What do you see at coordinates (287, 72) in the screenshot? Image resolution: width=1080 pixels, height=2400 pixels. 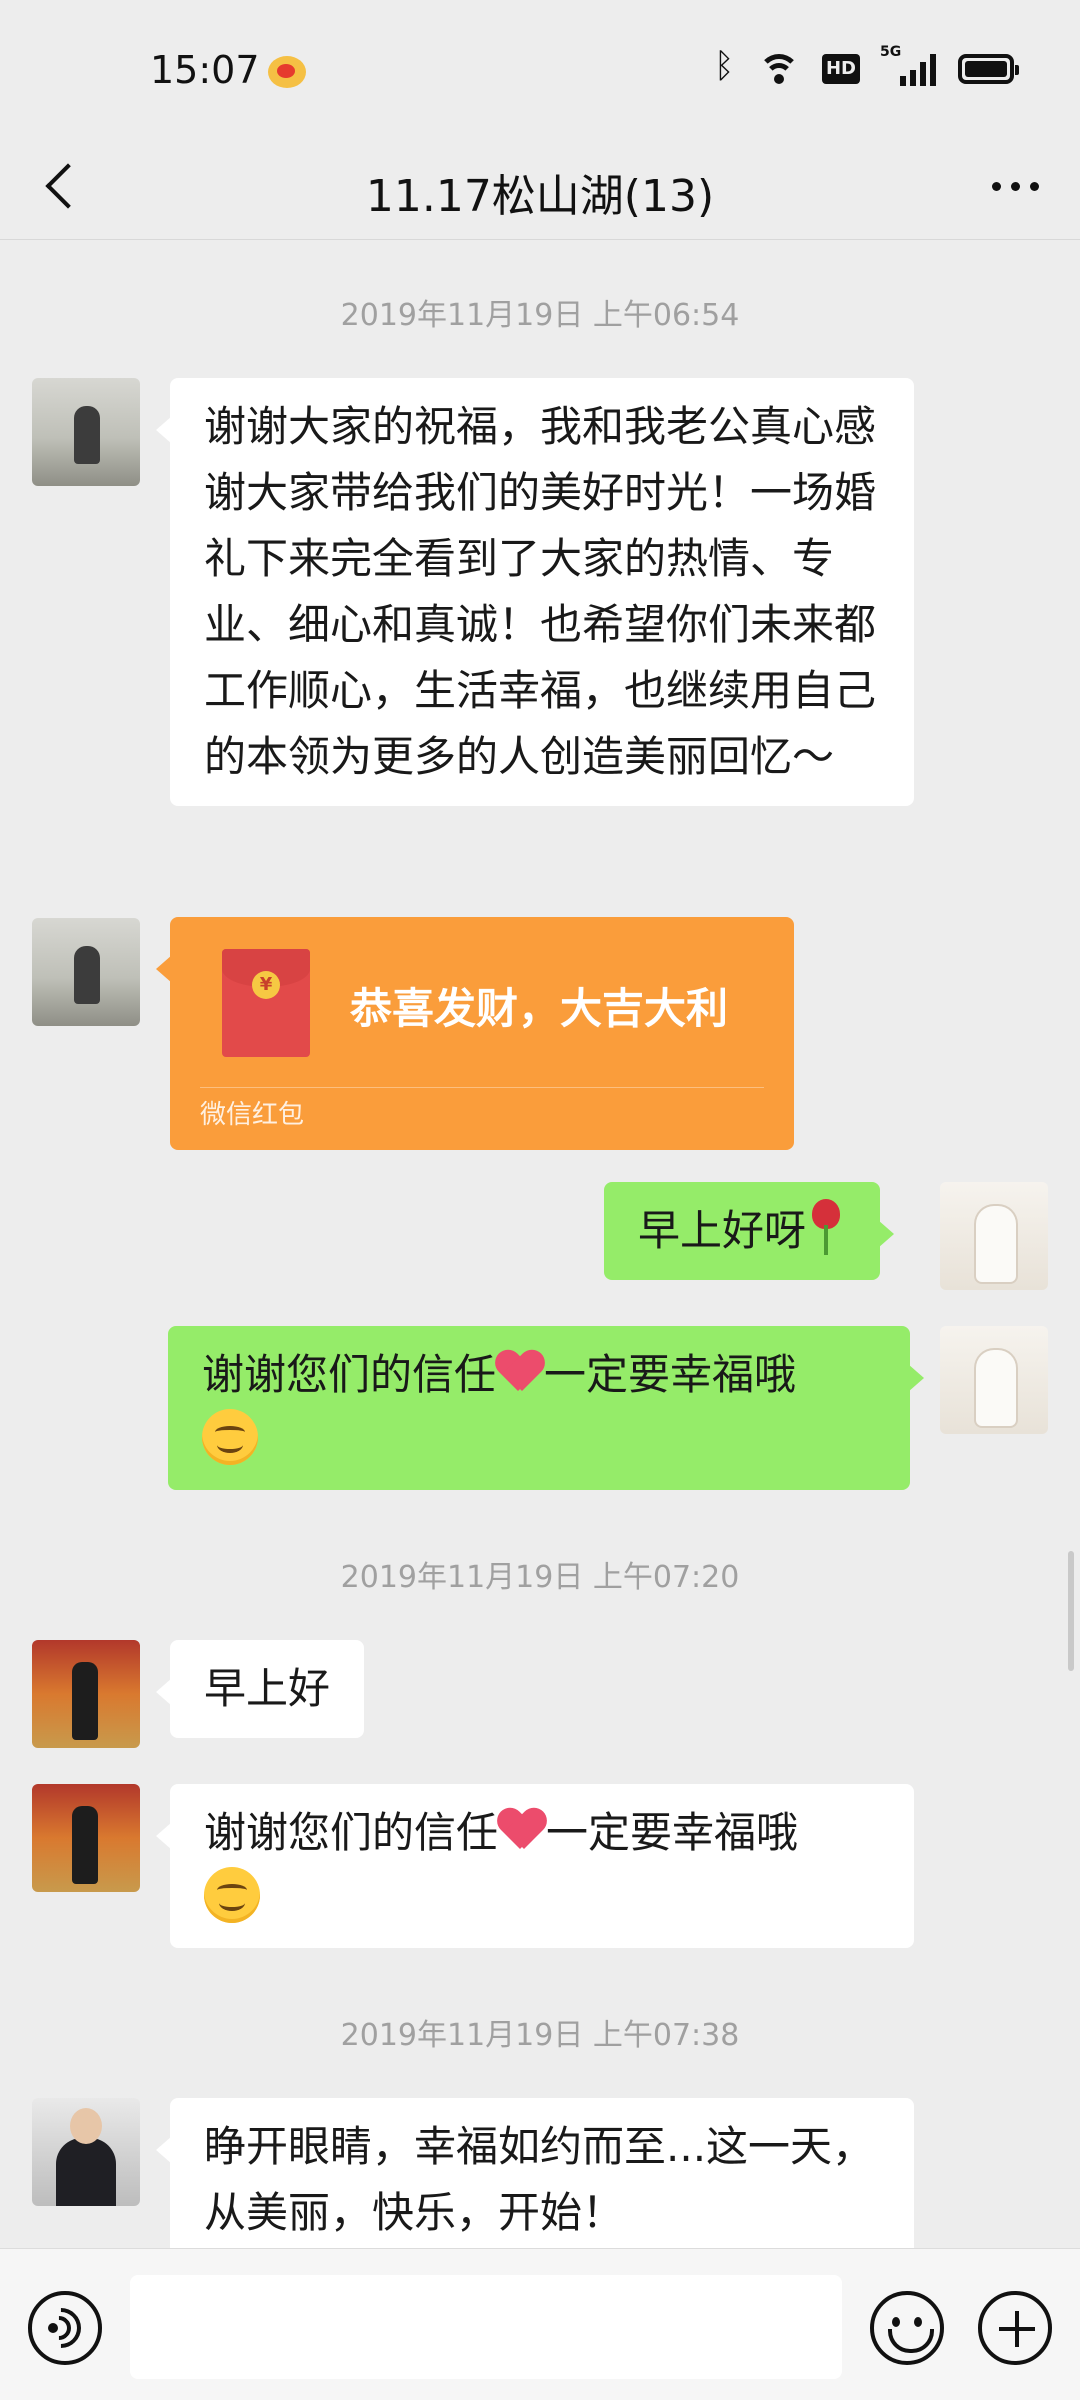 I see `weibo-notification-icon` at bounding box center [287, 72].